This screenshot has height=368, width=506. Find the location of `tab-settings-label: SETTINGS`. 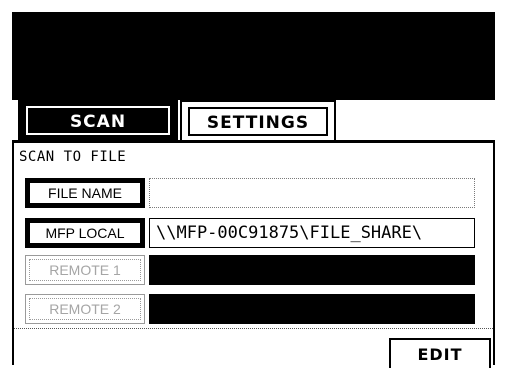

tab-settings-label: SETTINGS is located at coordinates (258, 121).